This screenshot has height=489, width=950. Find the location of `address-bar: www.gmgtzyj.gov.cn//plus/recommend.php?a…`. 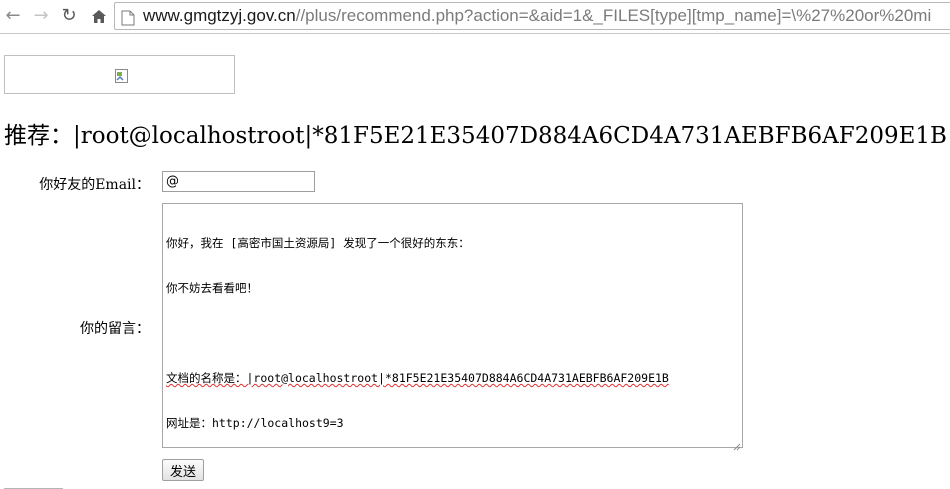

address-bar: www.gmgtzyj.gov.cn//plus/recommend.php?a… is located at coordinates (532, 16).